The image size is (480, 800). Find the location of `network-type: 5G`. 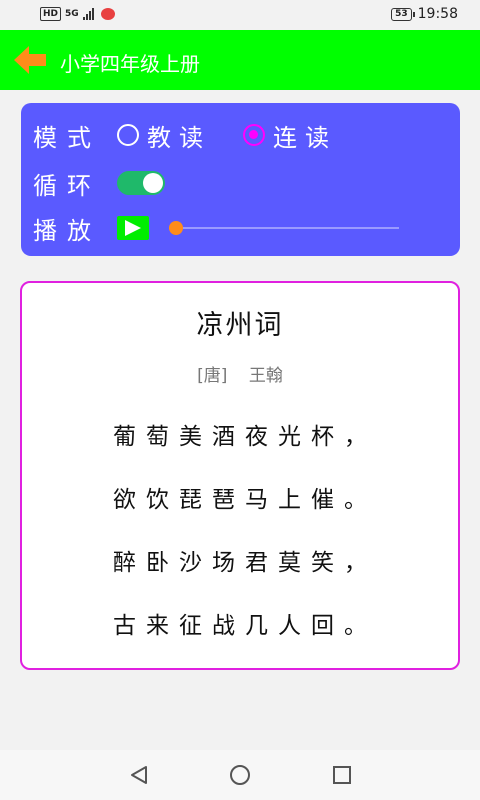

network-type: 5G is located at coordinates (72, 14).